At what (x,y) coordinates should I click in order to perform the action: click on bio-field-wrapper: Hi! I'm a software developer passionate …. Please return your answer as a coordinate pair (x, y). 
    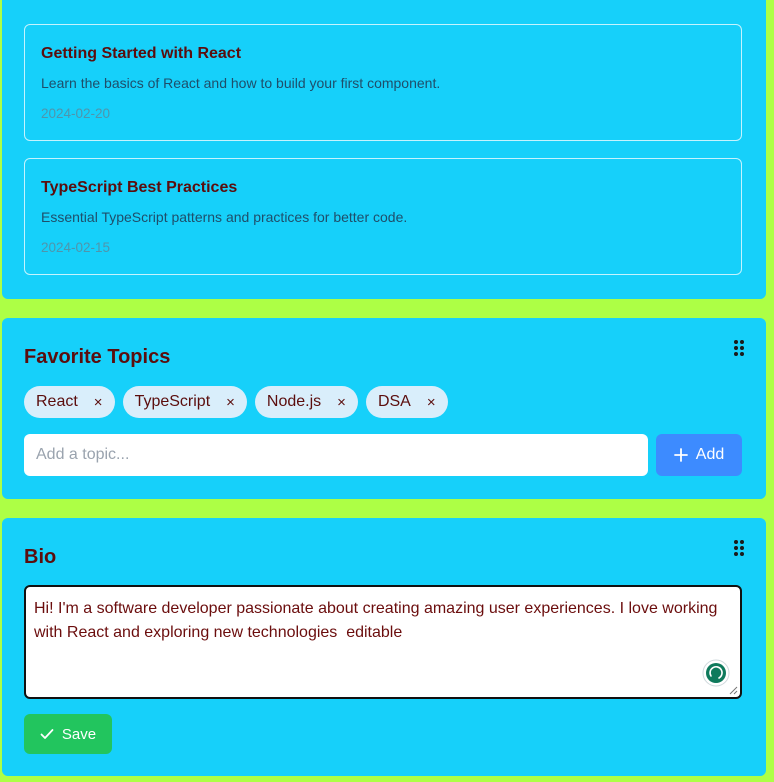
    Looking at the image, I should click on (383, 642).